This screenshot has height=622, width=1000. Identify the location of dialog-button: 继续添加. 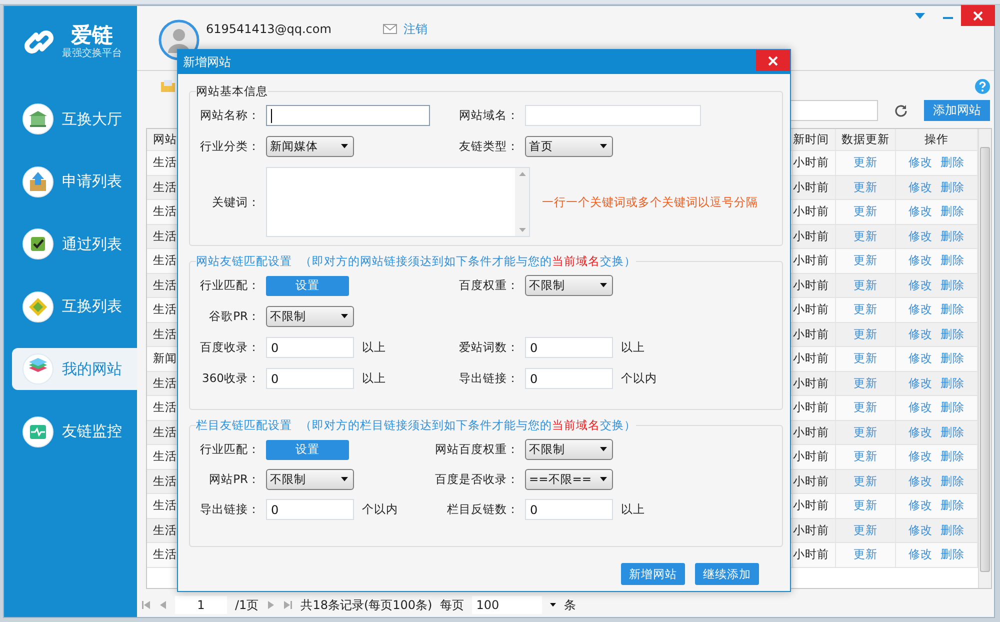
(727, 574).